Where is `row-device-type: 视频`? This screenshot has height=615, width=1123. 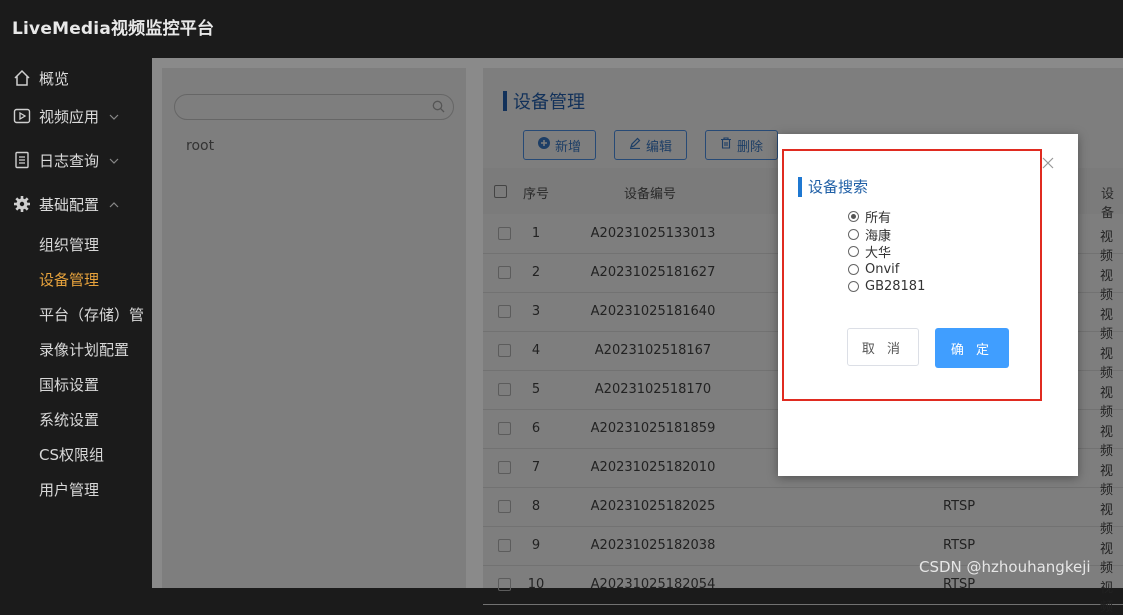
row-device-type: 视频 is located at coordinates (1107, 598).